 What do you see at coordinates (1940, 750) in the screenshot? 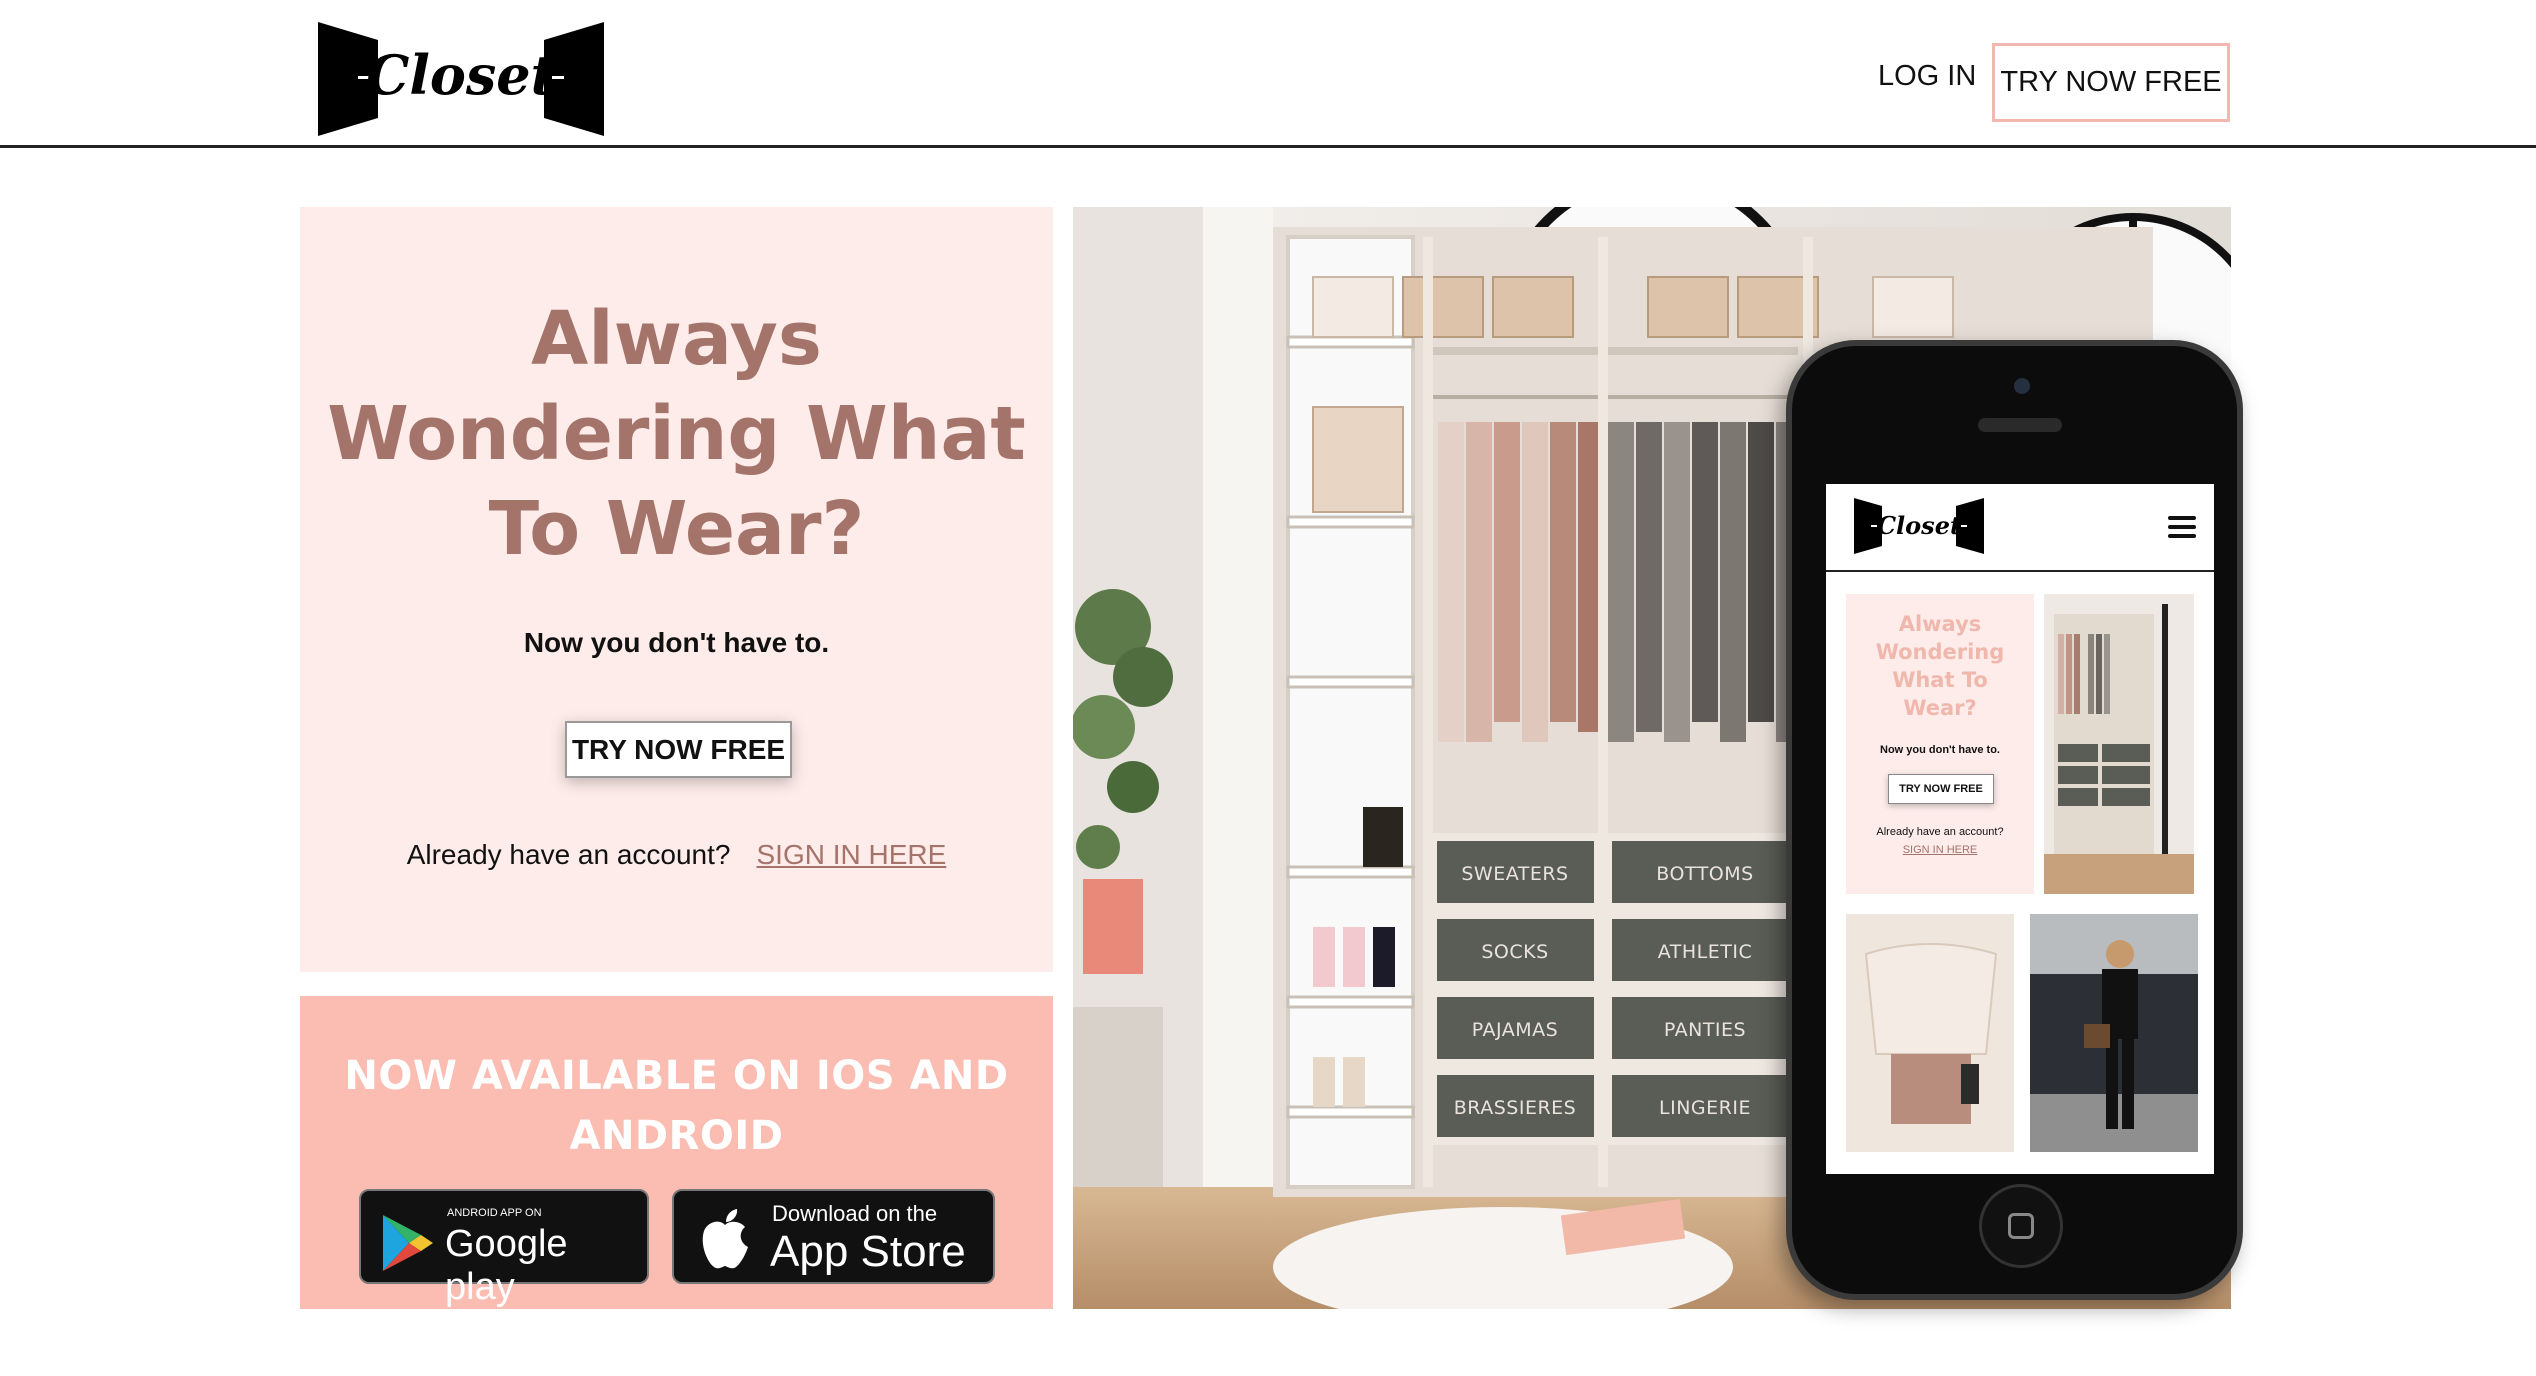
I see `mobile-subtitle: Now you don't have to.` at bounding box center [1940, 750].